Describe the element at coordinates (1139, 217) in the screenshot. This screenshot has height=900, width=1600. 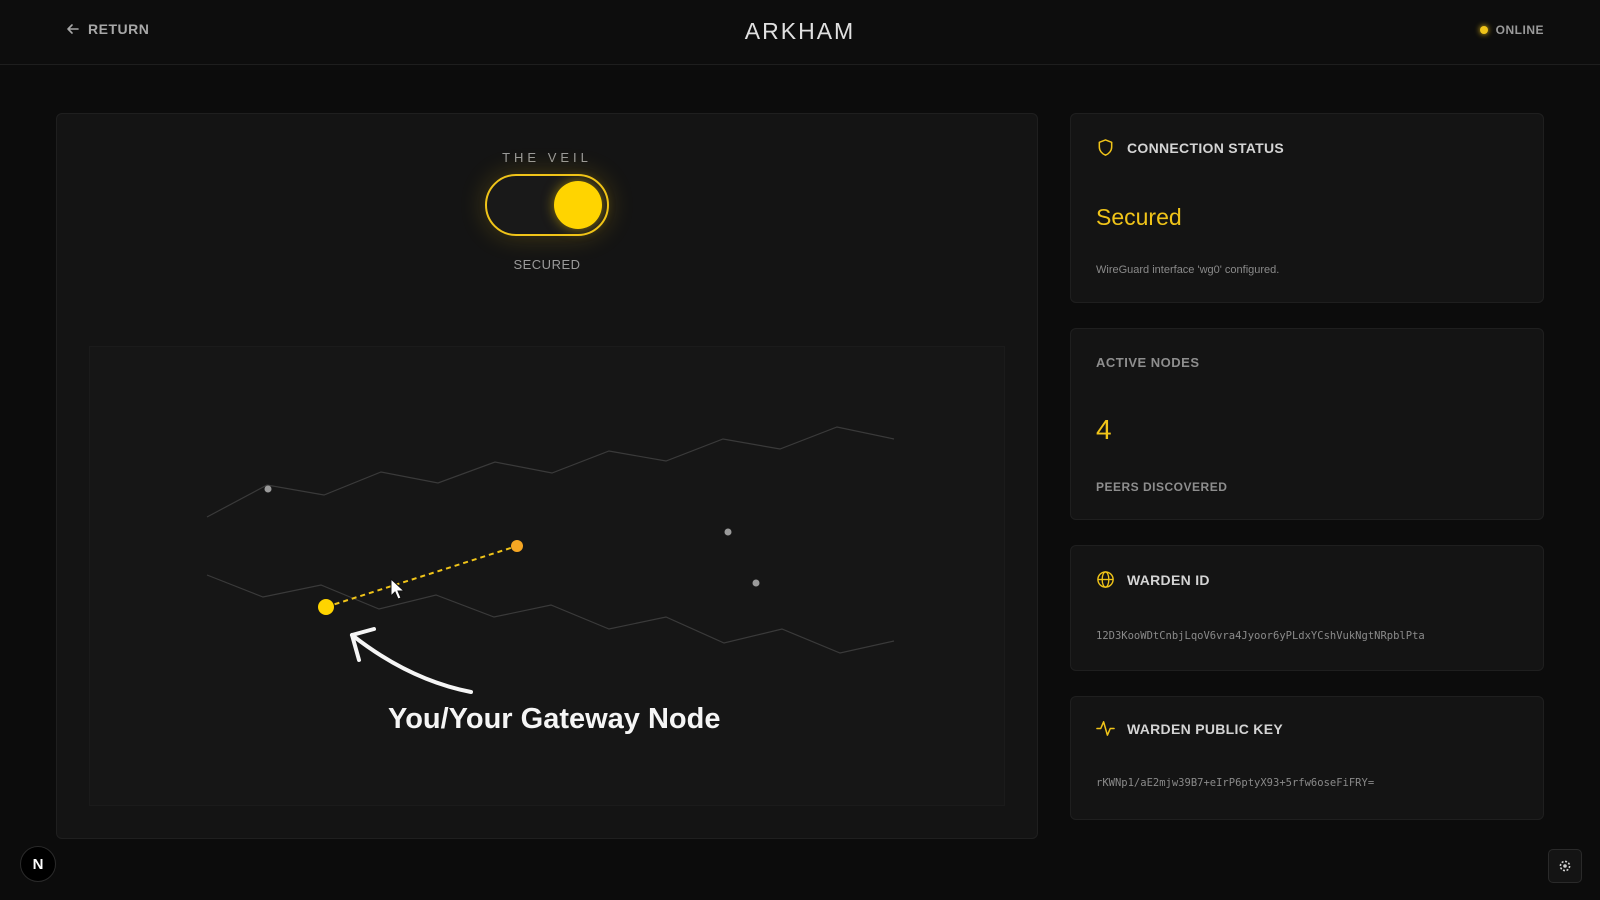
I see `connection-status-value: Secured` at that location.